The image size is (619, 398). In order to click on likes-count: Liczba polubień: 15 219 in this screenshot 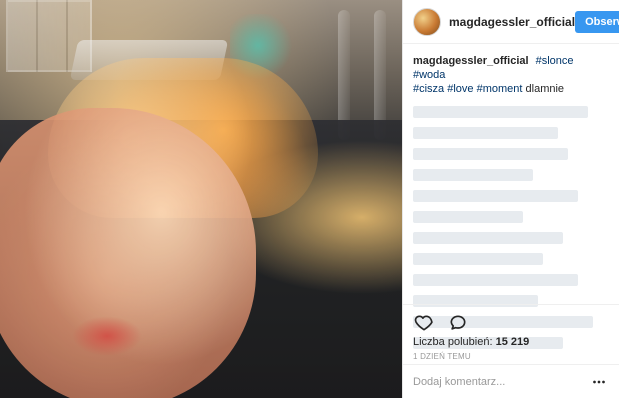, I will do `click(471, 342)`.